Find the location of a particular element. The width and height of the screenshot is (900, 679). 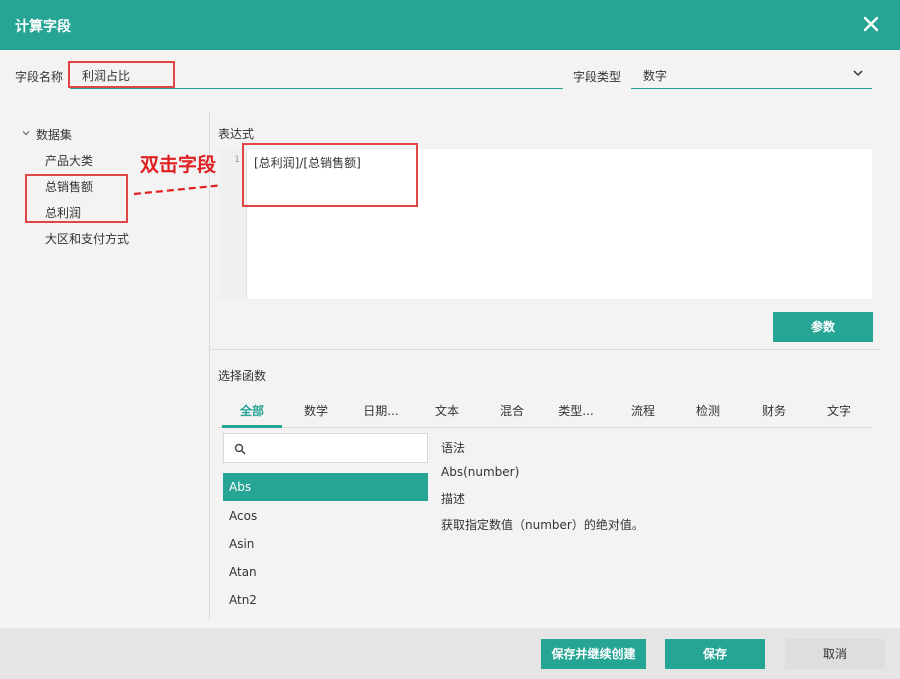

dialog-titlebar: 计算字段 is located at coordinates (450, 25).